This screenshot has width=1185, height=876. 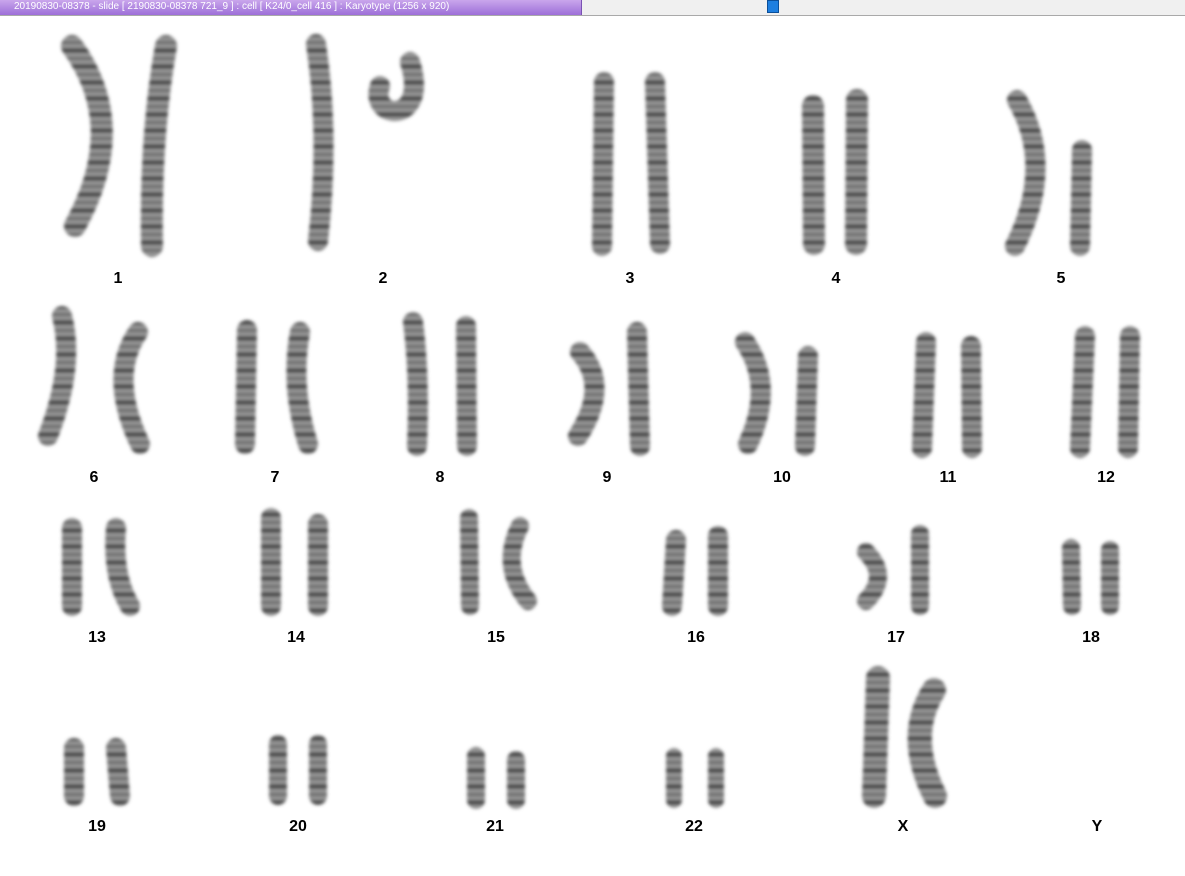 I want to click on chromosome-label-22: 22, so click(x=694, y=826).